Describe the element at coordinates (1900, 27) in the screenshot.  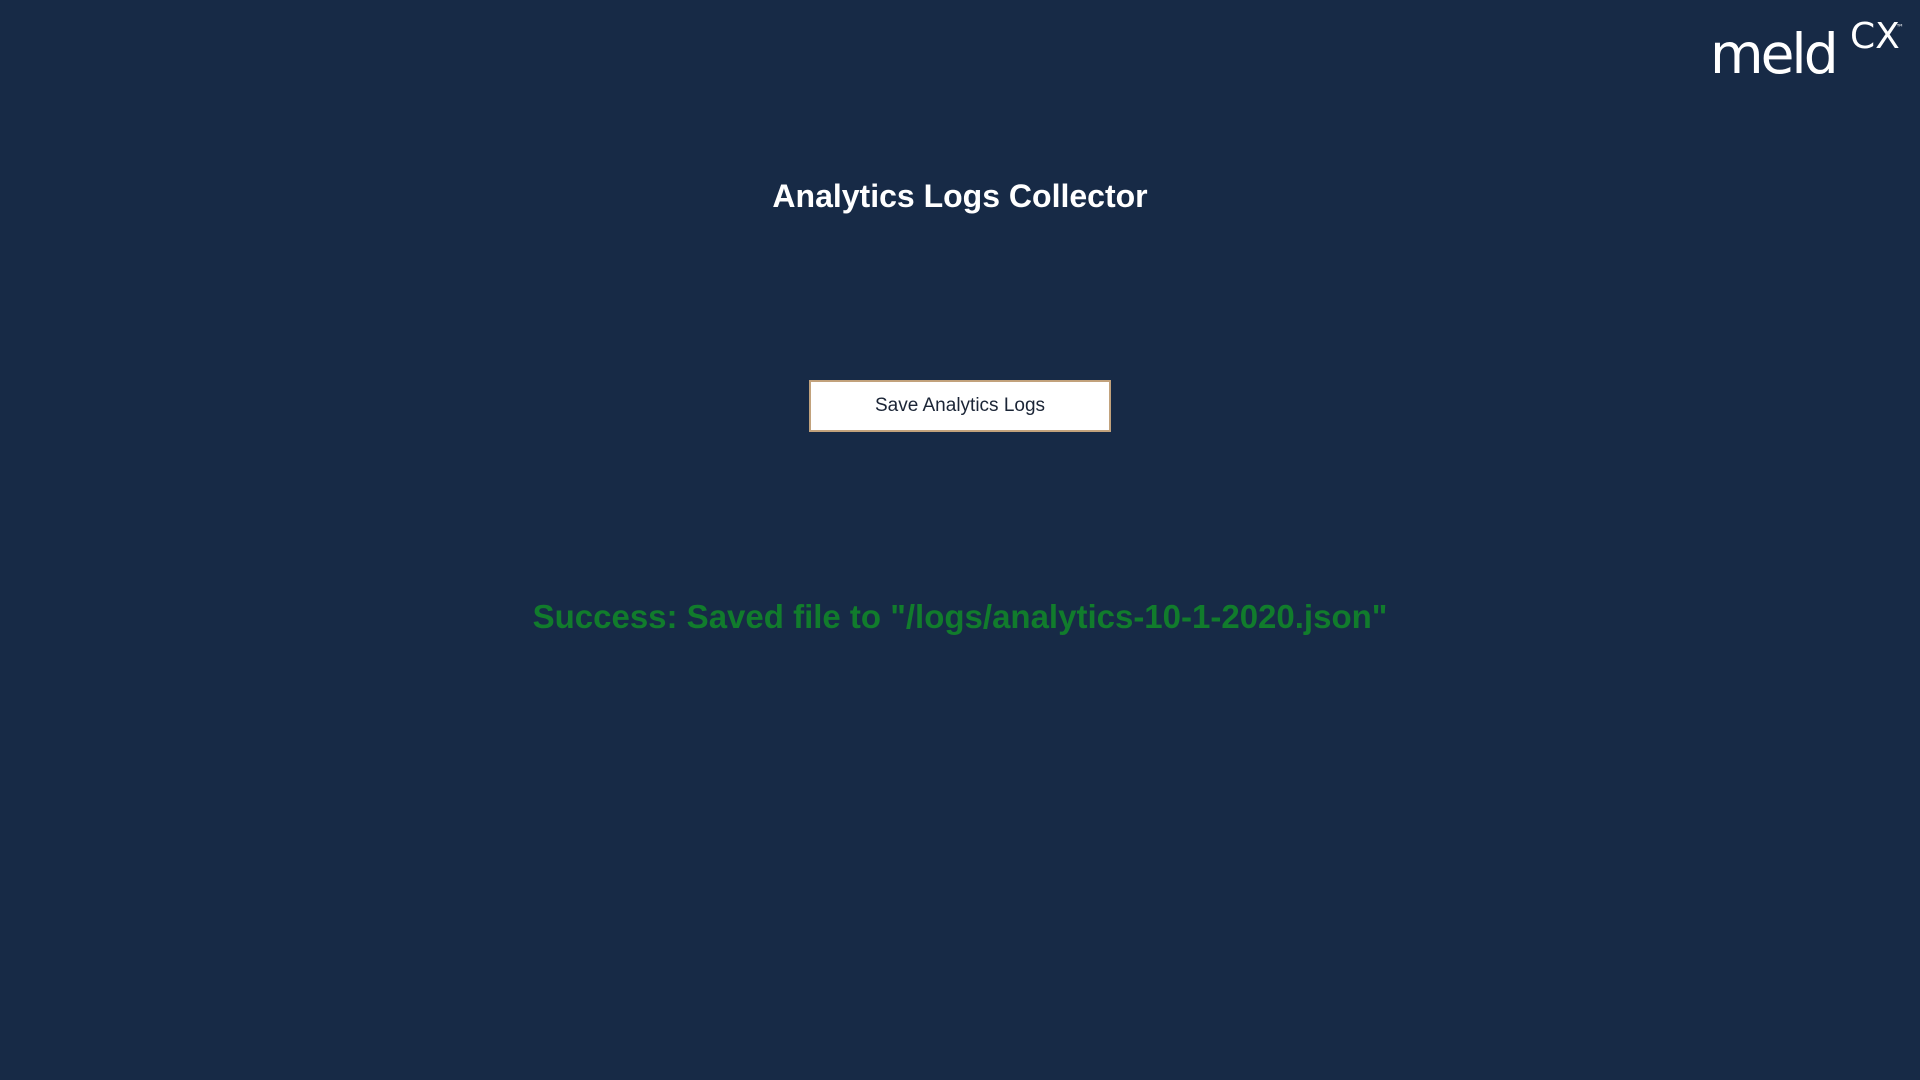
I see `logo-trademark: ™` at that location.